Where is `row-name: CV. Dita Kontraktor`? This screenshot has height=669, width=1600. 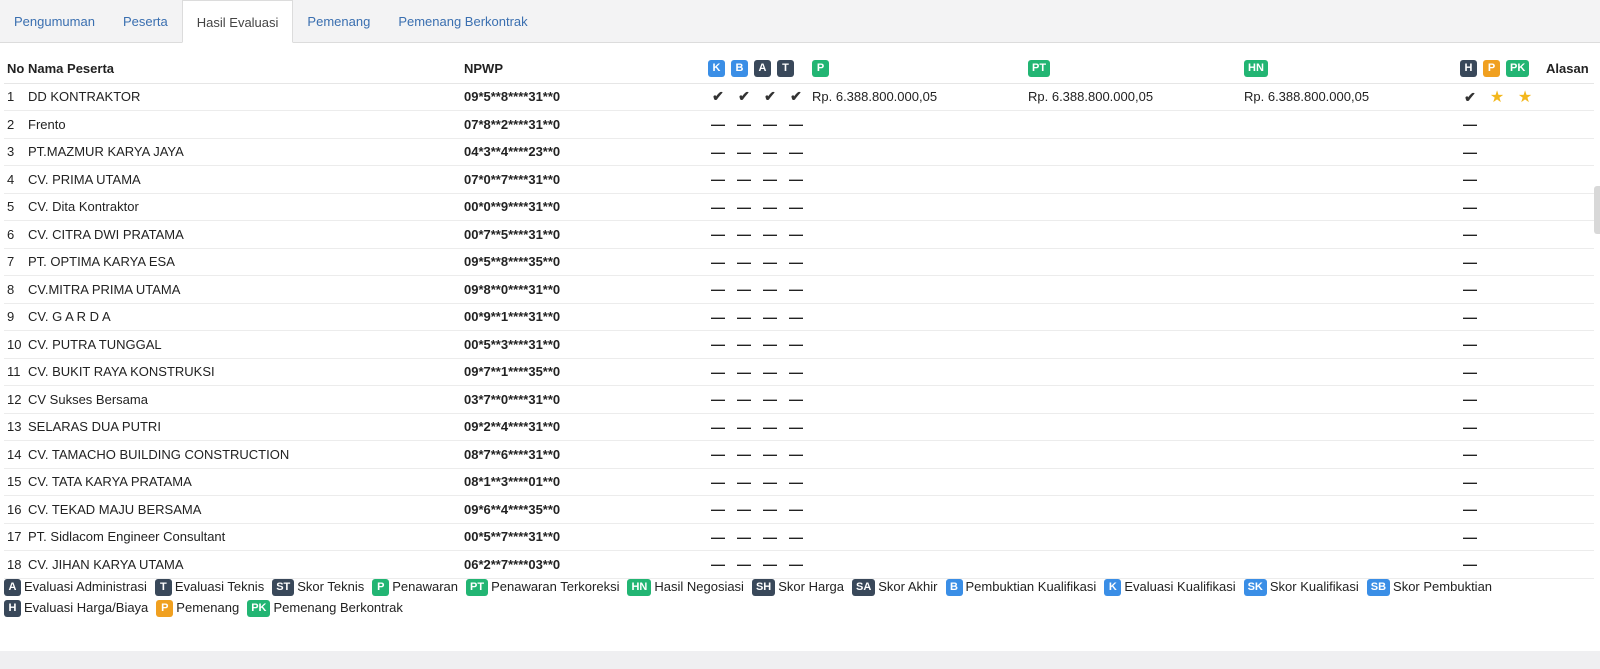 row-name: CV. Dita Kontraktor is located at coordinates (246, 207).